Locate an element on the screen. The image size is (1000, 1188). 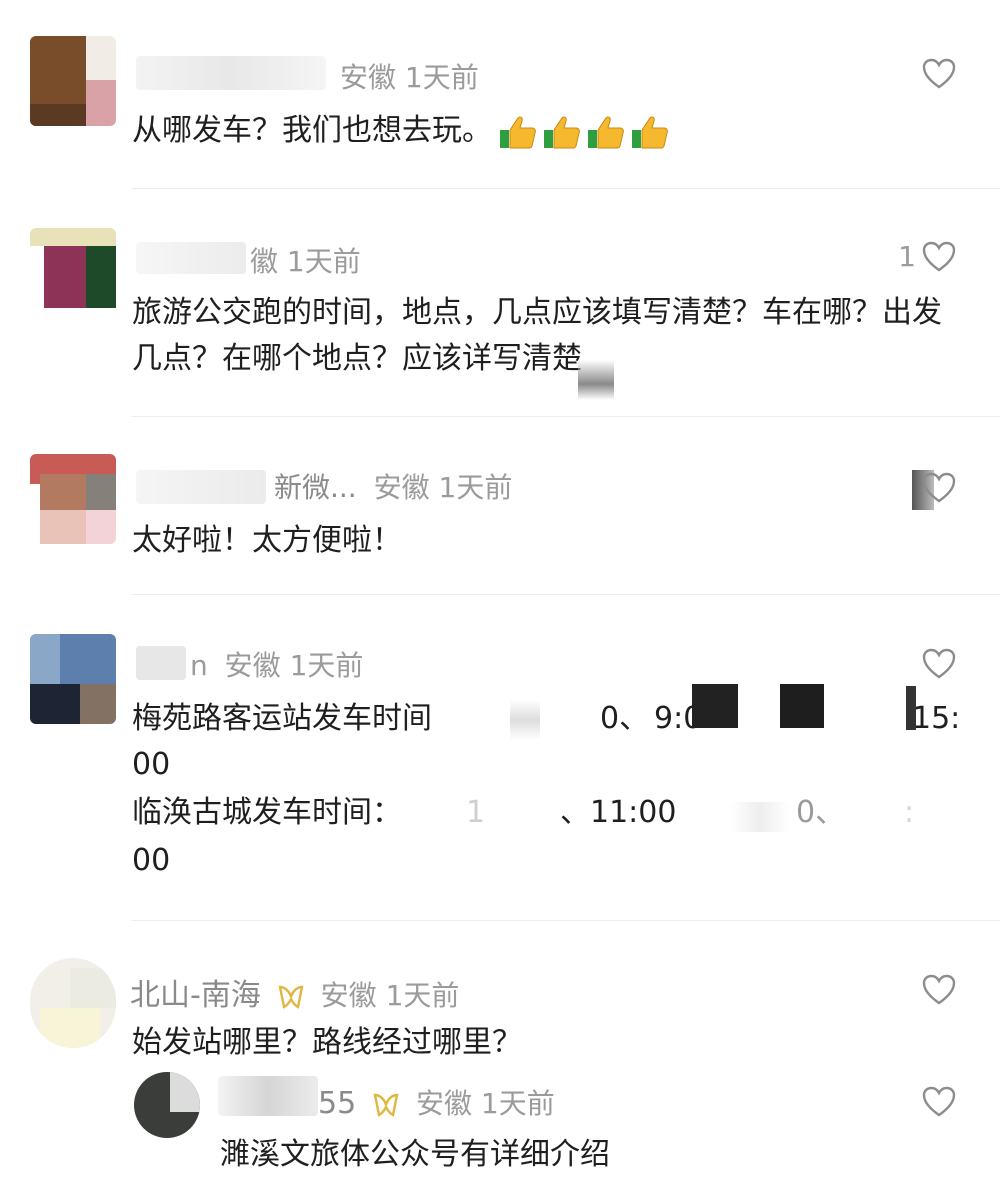
comment-text-line: 梅苑路客运站发车时间 is located at coordinates (282, 718).